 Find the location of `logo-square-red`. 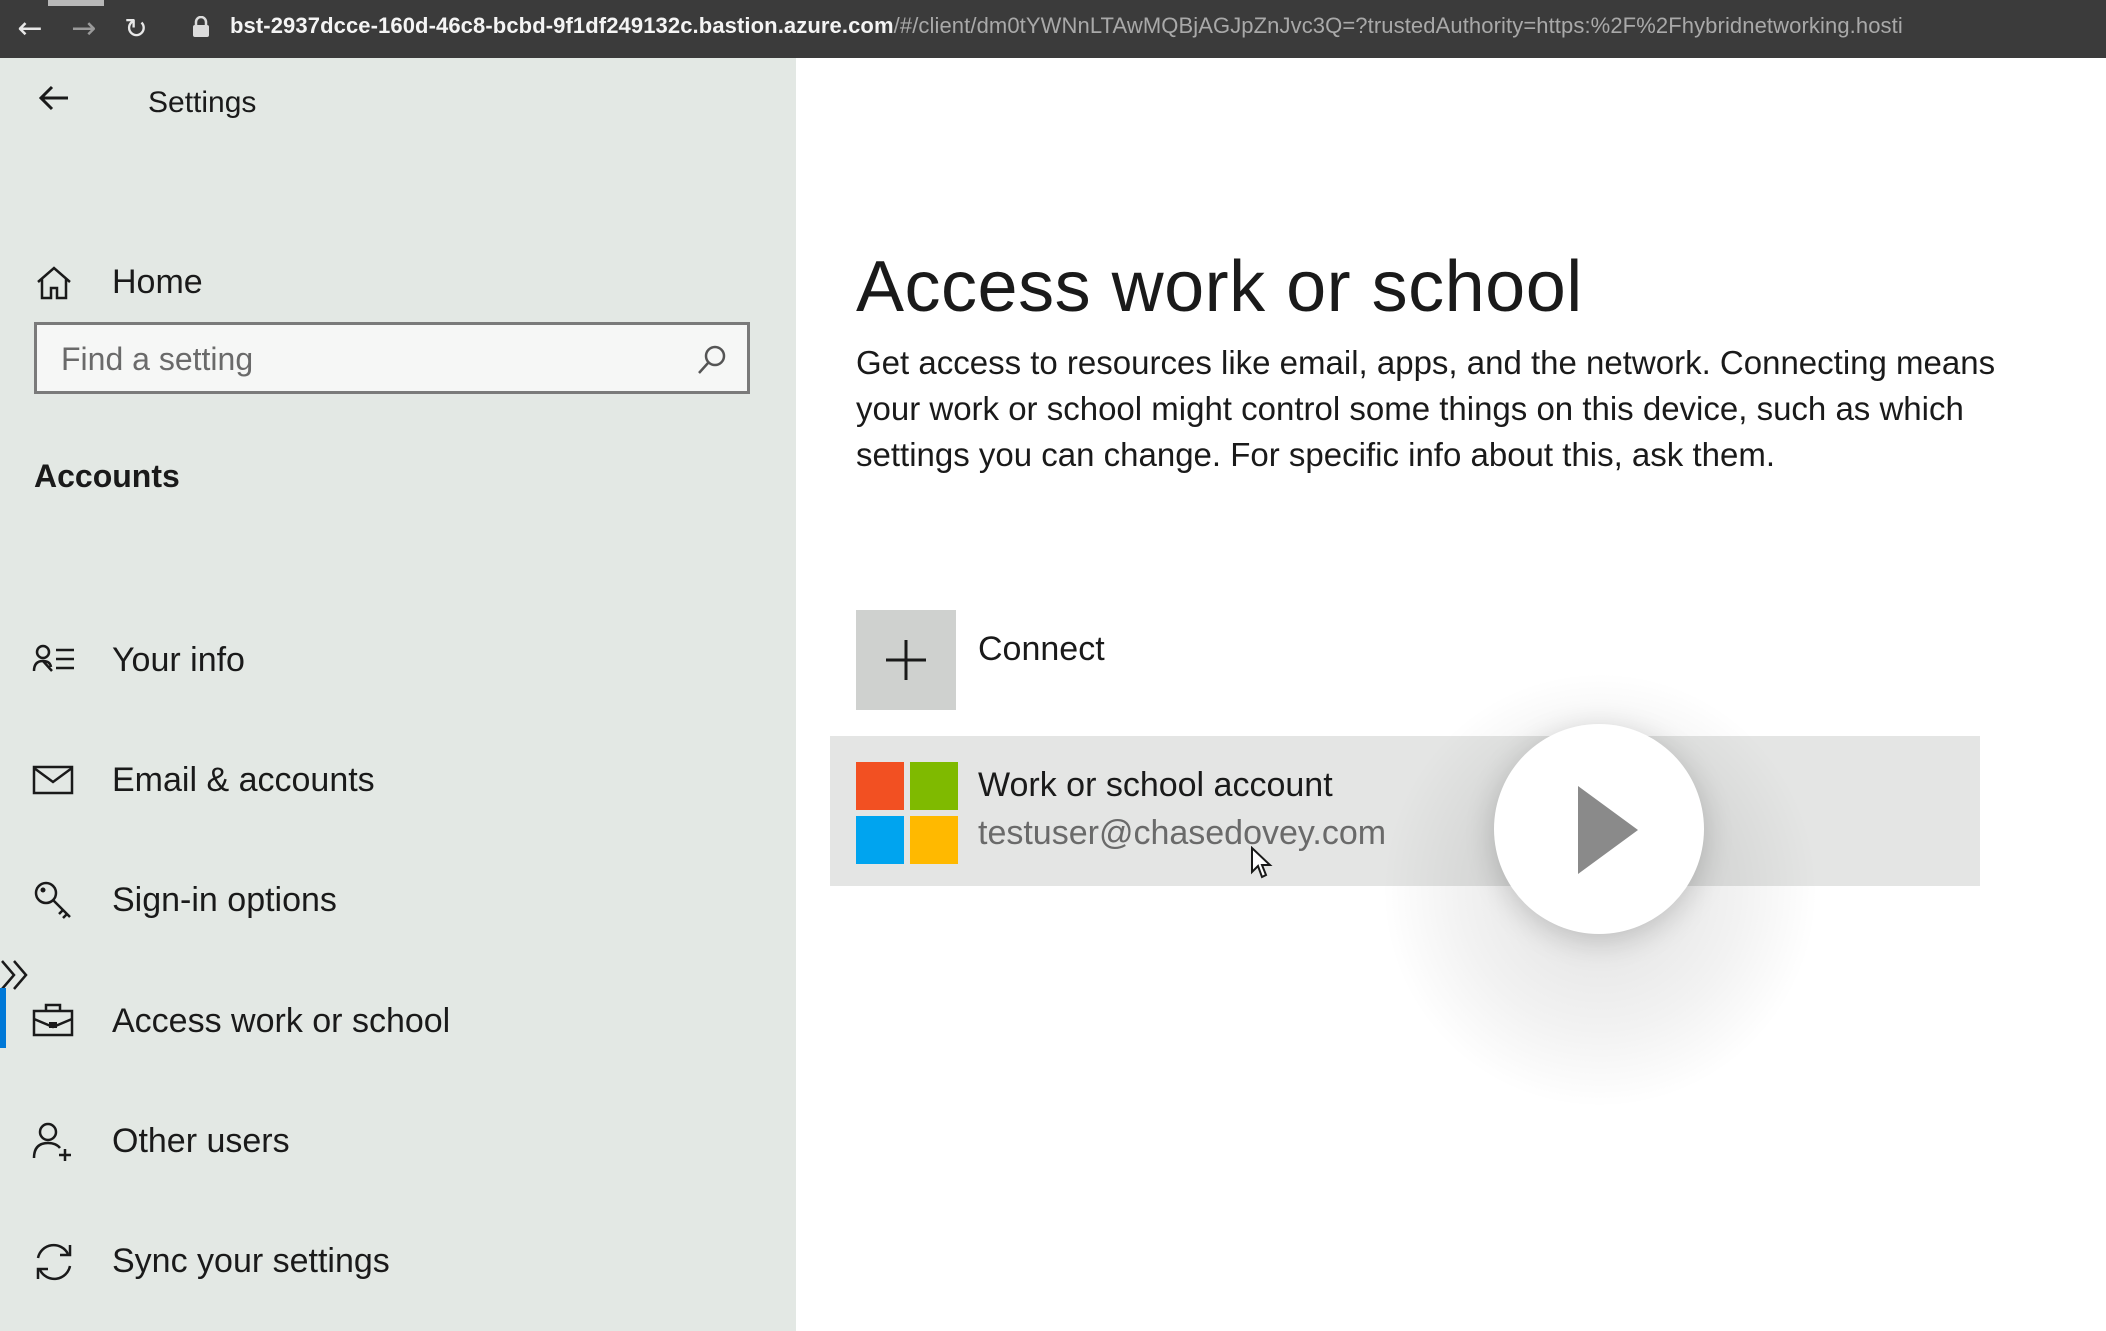

logo-square-red is located at coordinates (880, 786).